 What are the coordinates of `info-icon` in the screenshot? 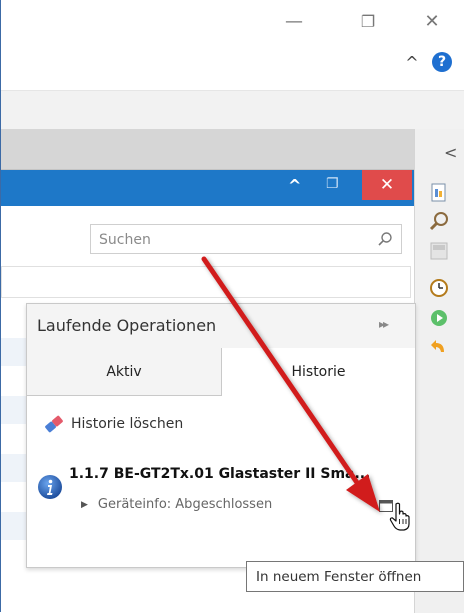 It's located at (50, 487).